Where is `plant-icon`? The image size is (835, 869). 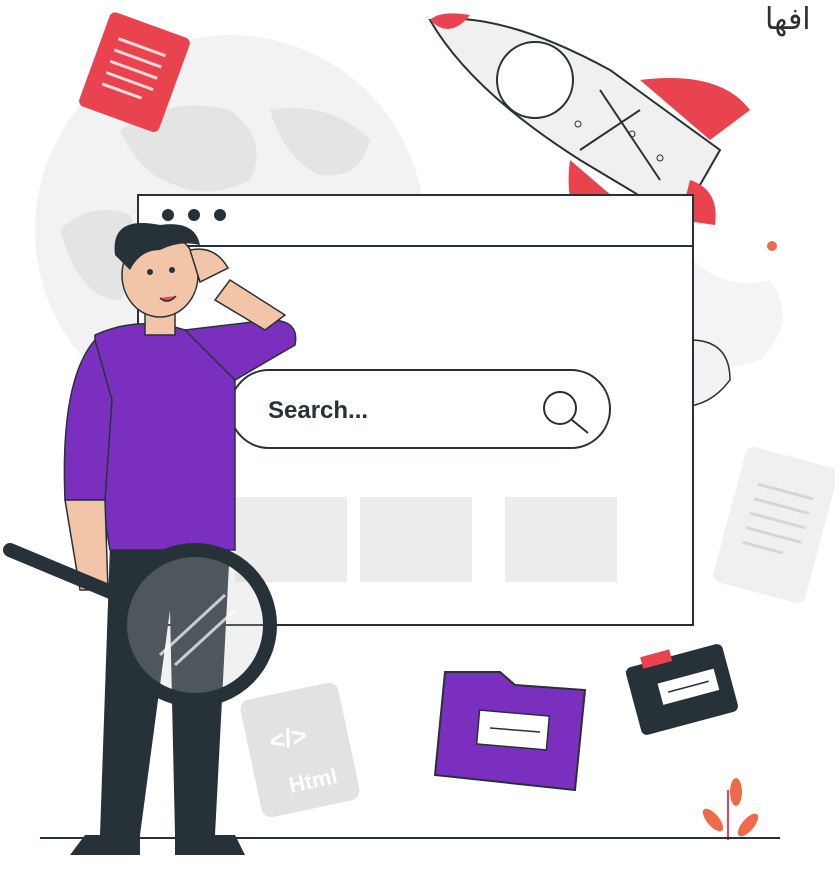 plant-icon is located at coordinates (730, 809).